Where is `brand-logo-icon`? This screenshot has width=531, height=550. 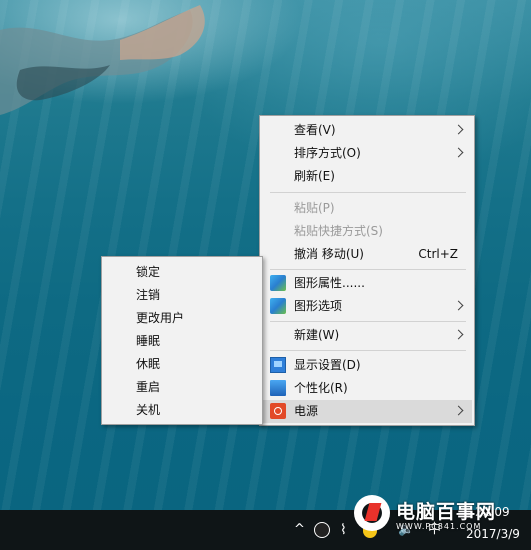 brand-logo-icon is located at coordinates (372, 513).